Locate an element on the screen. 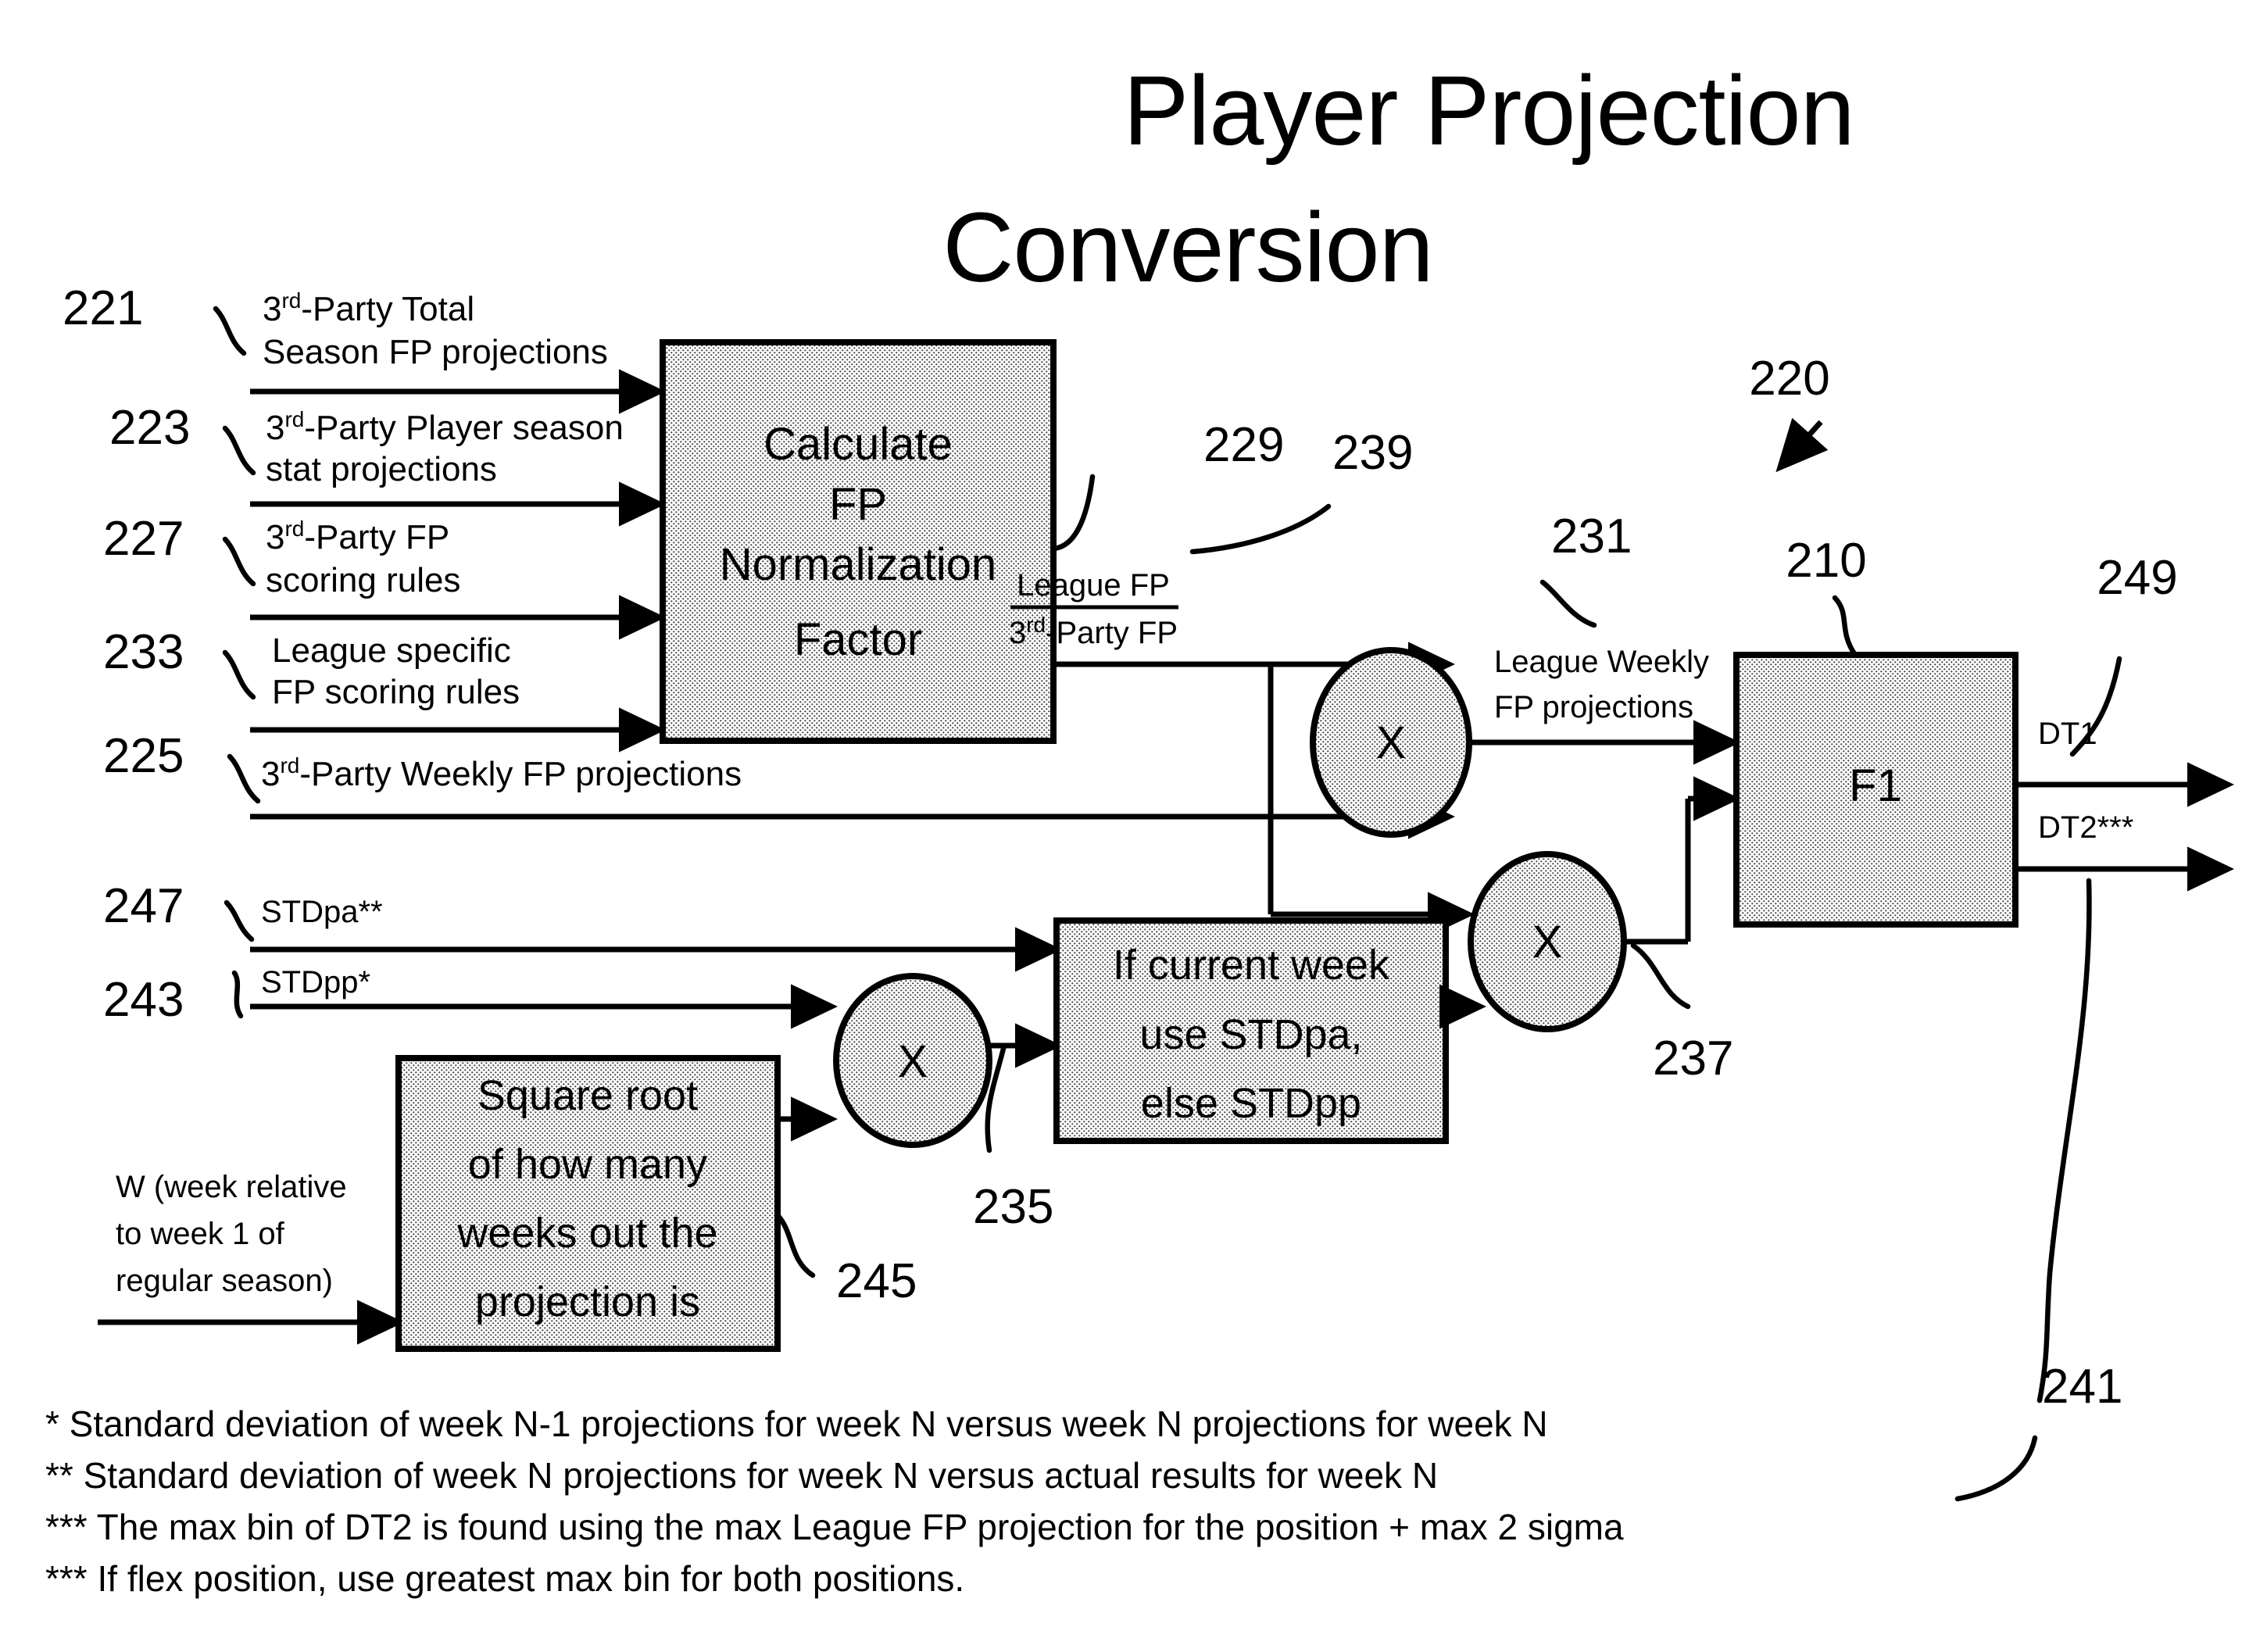  std-select-line2: use STDpa, is located at coordinates (1250, 1034).